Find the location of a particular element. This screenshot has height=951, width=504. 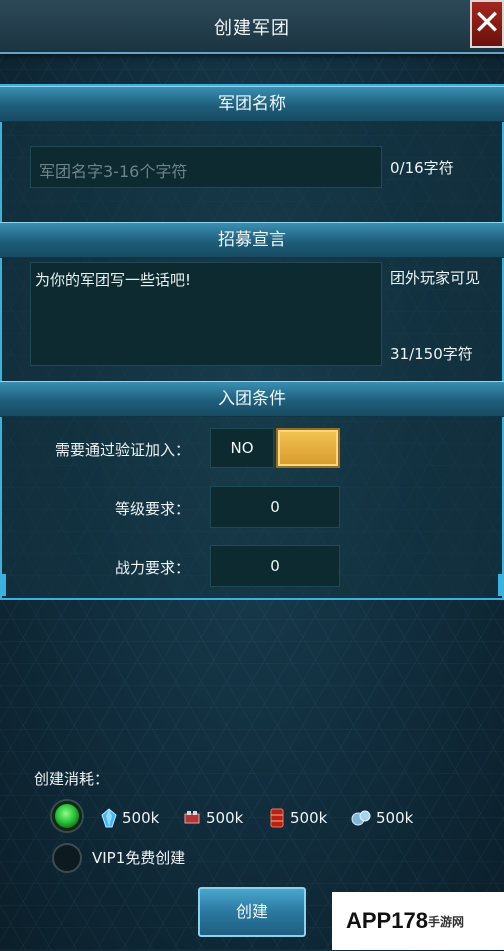

metal-icon is located at coordinates (361, 818).